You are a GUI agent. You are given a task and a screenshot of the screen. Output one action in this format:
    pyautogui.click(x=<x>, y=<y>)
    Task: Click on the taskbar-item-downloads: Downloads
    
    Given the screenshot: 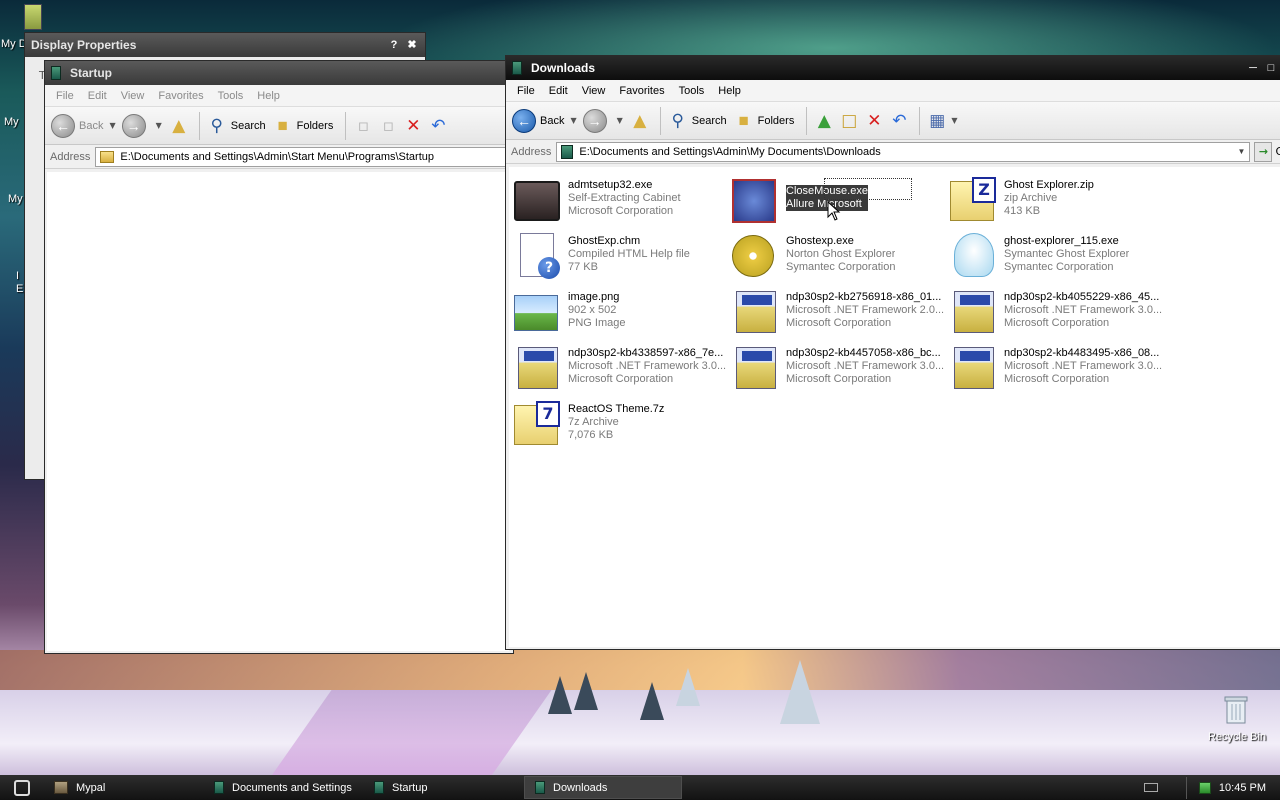 What is the action you would take?
    pyautogui.click(x=603, y=787)
    